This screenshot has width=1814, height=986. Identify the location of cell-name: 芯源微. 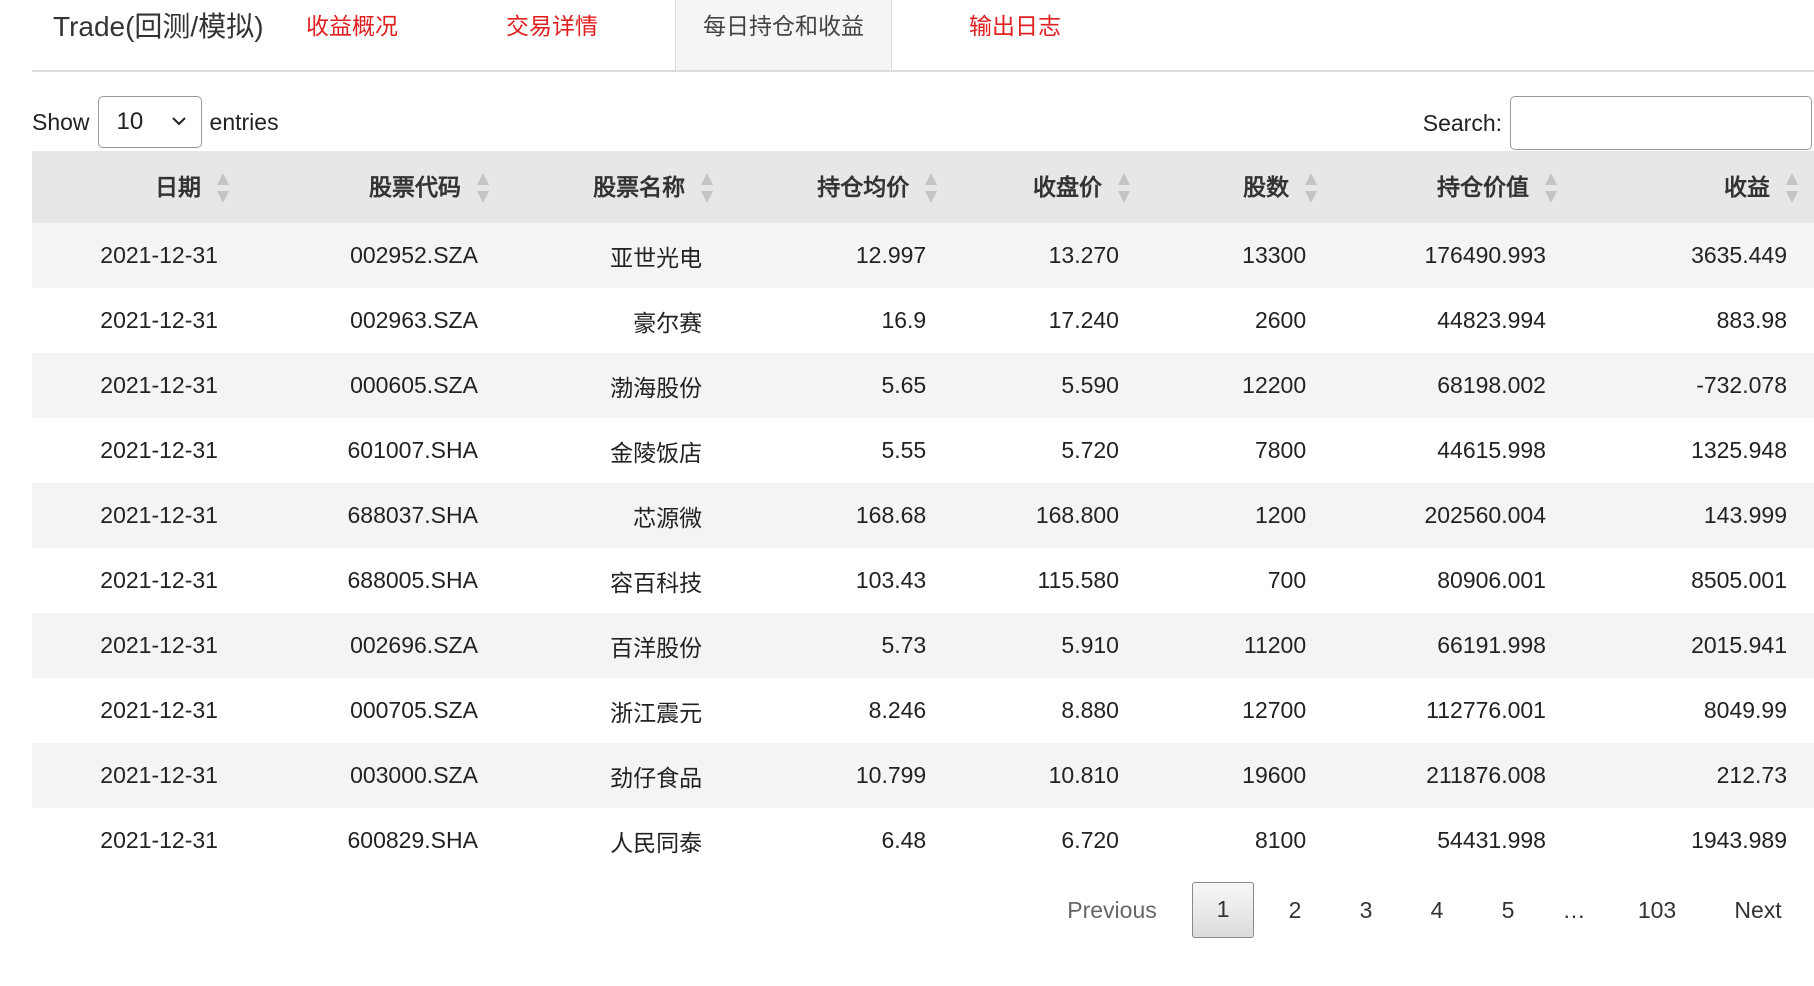
(617, 515).